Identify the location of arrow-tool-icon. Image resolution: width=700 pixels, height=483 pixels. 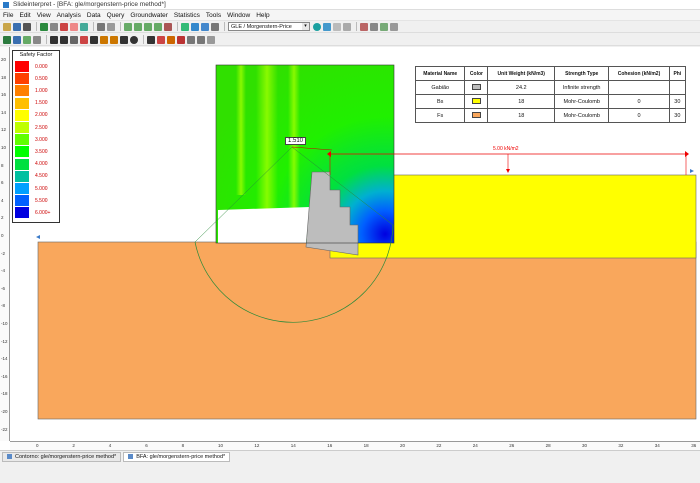
(64, 39).